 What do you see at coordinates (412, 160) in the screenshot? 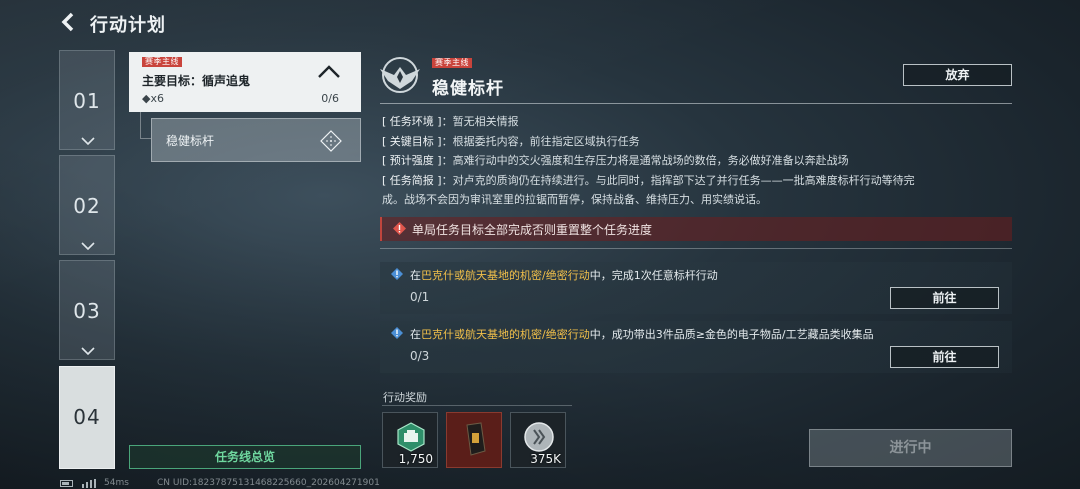
I see `info-label: [ 预计强度 ]` at bounding box center [412, 160].